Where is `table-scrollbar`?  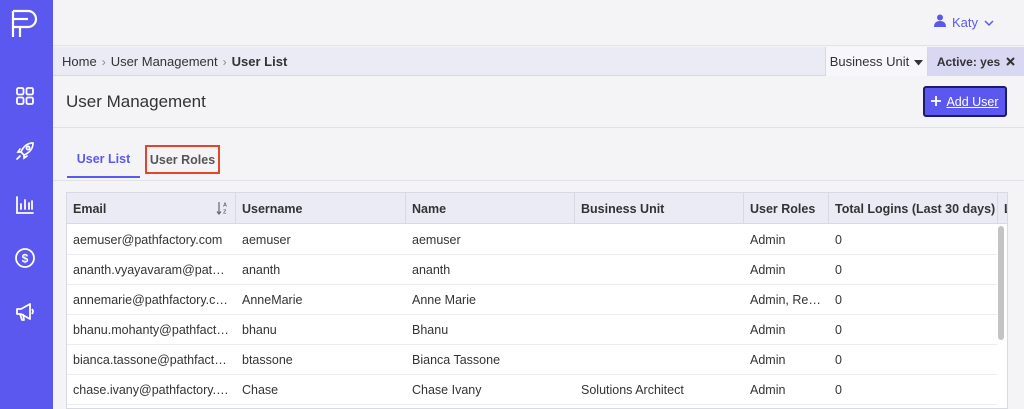 table-scrollbar is located at coordinates (1001, 283).